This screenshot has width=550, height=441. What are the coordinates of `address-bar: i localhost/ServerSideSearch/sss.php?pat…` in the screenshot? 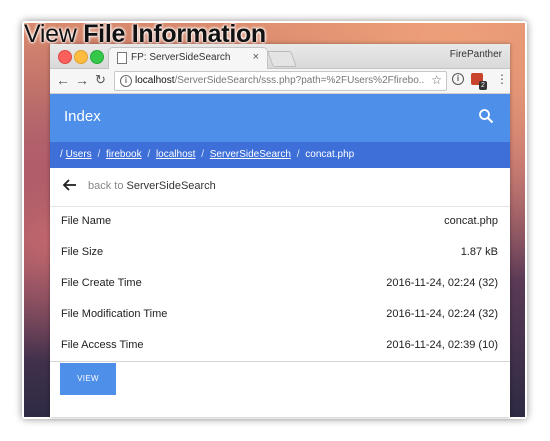 It's located at (280, 81).